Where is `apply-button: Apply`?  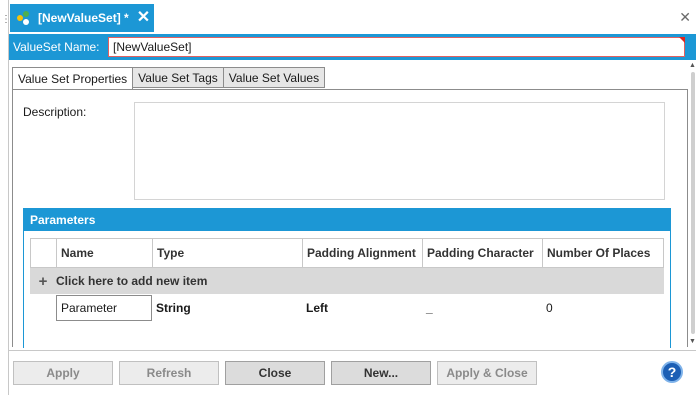
apply-button: Apply is located at coordinates (63, 373).